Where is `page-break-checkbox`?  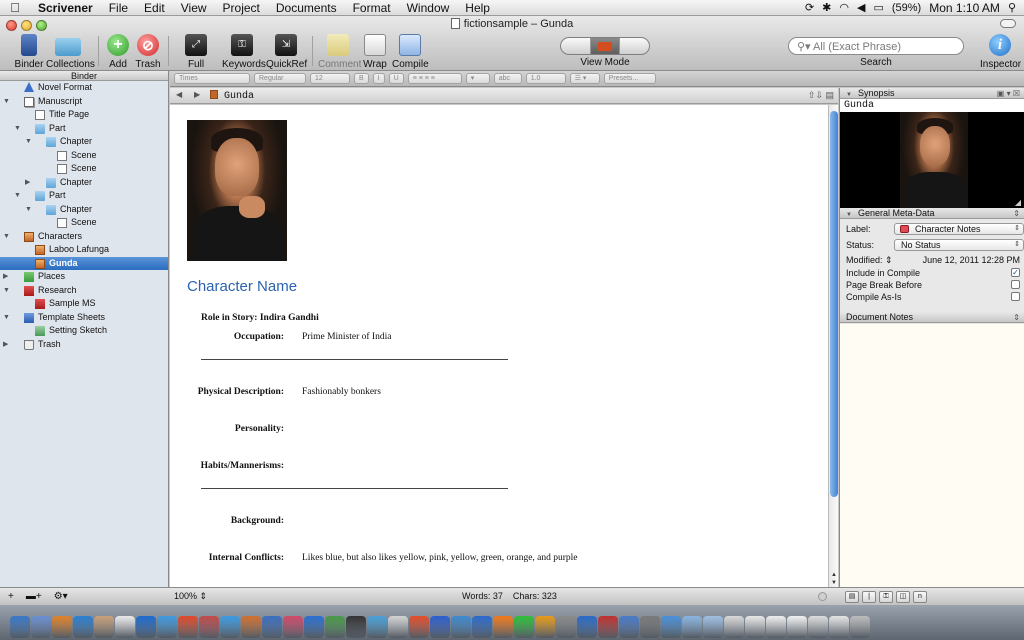 page-break-checkbox is located at coordinates (1015, 284).